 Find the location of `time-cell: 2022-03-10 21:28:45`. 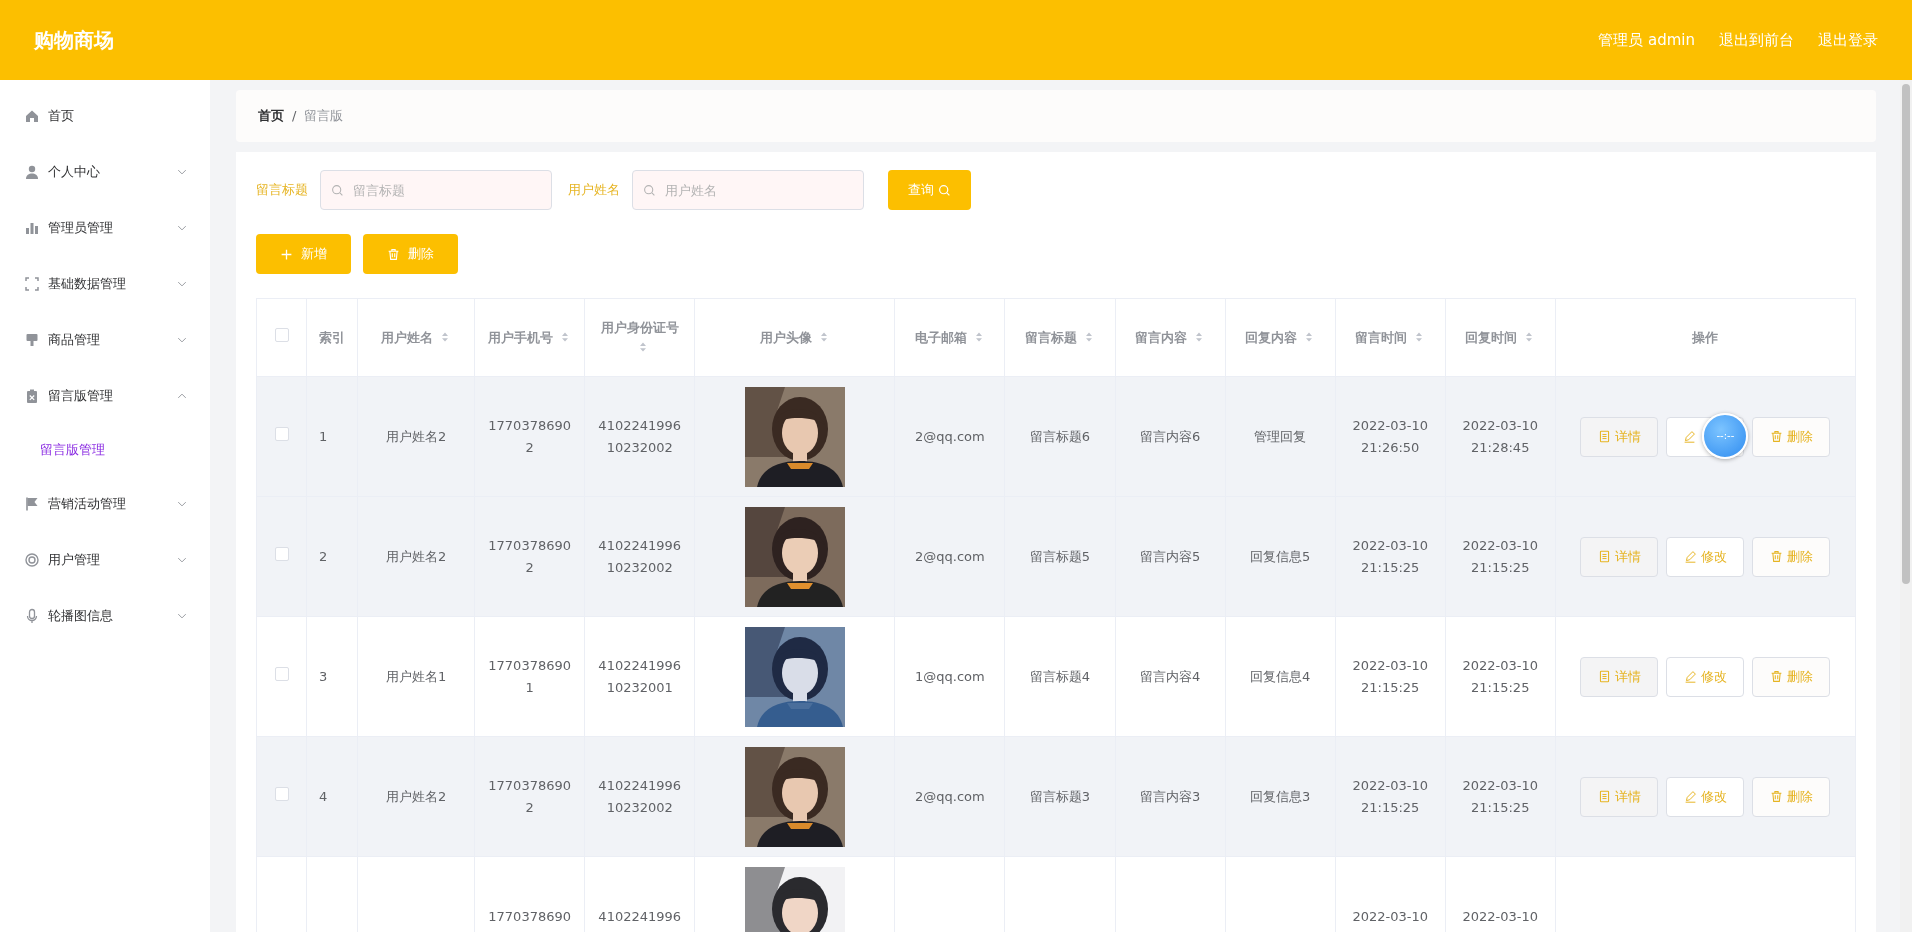

time-cell: 2022-03-10 21:28:45 is located at coordinates (1500, 436).